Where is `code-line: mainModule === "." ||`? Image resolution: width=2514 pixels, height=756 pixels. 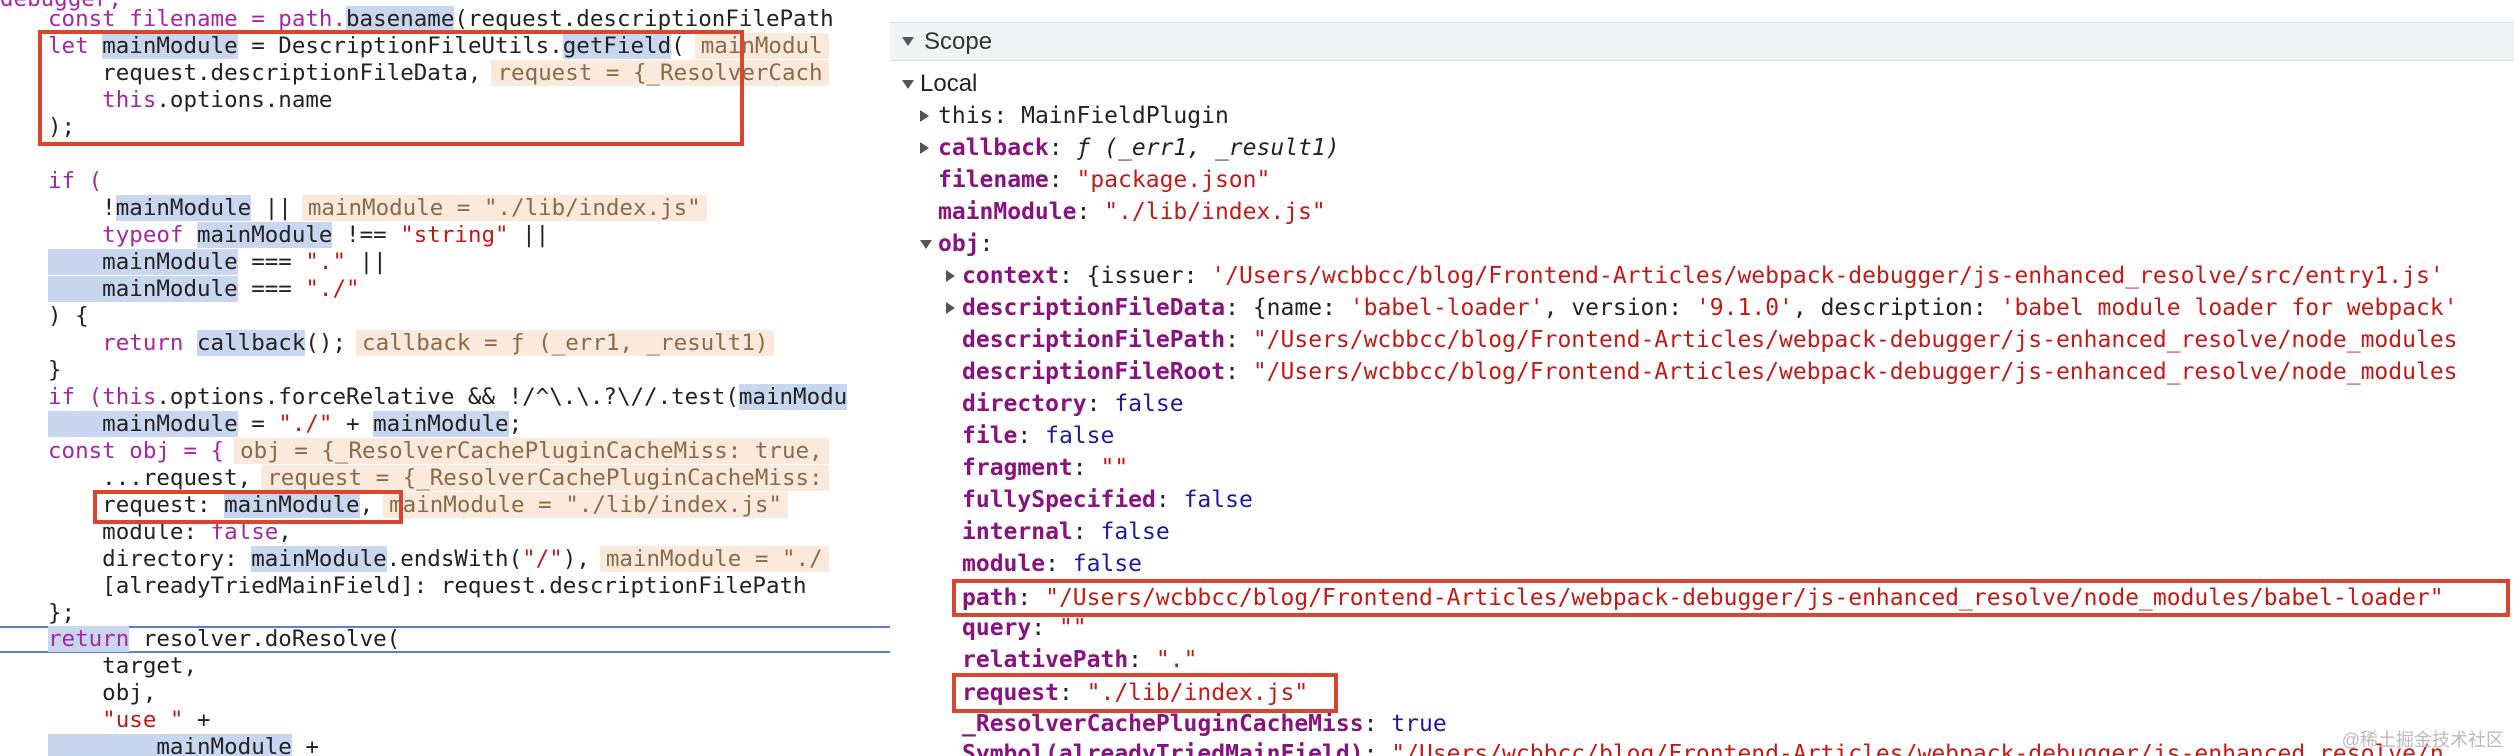
code-line: mainModule === "." || is located at coordinates (217, 262).